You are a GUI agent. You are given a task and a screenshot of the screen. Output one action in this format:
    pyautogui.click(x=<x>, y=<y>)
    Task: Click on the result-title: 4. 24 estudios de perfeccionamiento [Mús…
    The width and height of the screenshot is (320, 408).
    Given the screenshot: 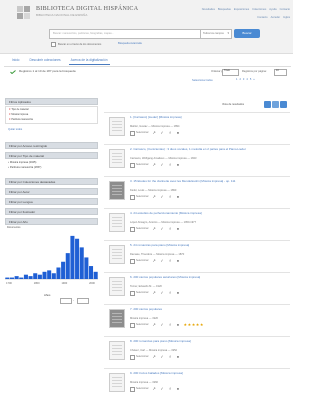 What is the action you would take?
    pyautogui.click(x=205, y=213)
    